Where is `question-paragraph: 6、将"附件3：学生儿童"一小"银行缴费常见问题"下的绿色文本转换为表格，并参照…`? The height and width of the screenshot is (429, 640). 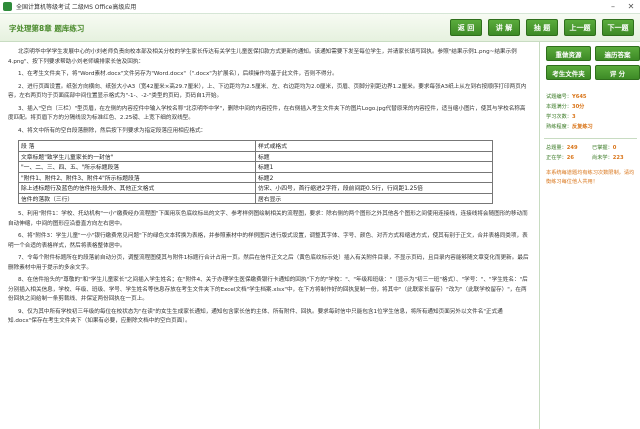 question-paragraph: 6、将"附件3：学生儿童"一小"银行缴费常见问题"下的绿色文本转换为表格，并参照… is located at coordinates (268, 241).